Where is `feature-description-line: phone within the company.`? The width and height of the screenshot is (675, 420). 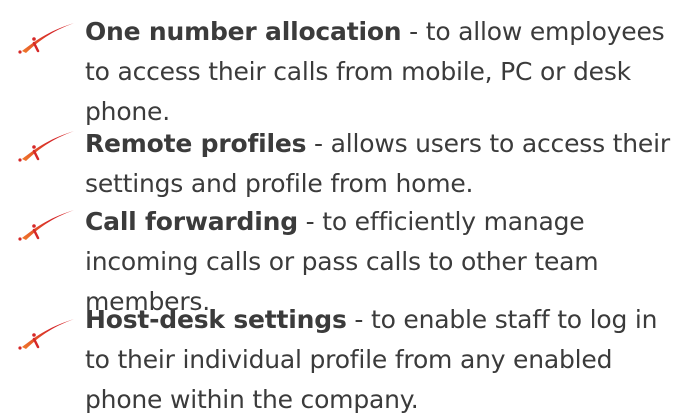 feature-description-line: phone within the company. is located at coordinates (252, 399).